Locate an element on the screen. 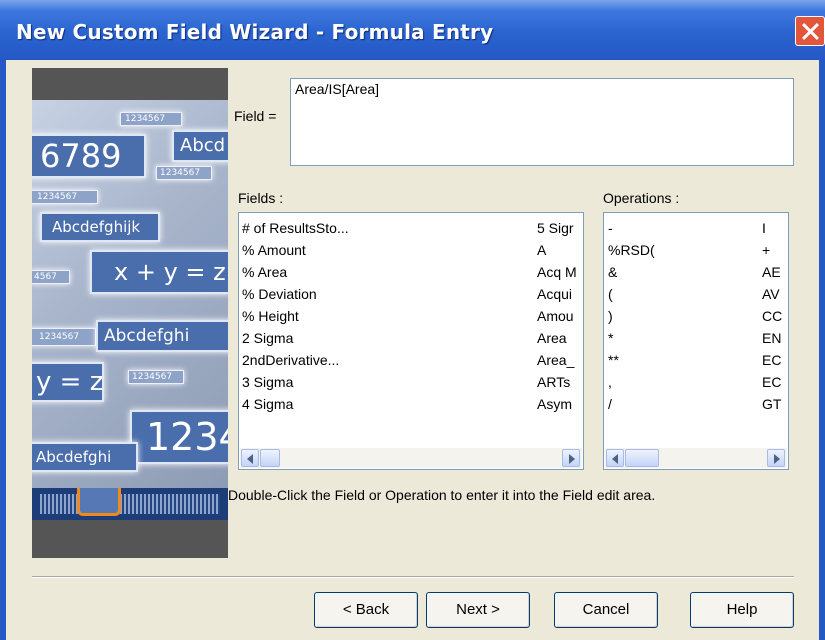 This screenshot has height=640, width=825. list-item: Area is located at coordinates (560, 338).